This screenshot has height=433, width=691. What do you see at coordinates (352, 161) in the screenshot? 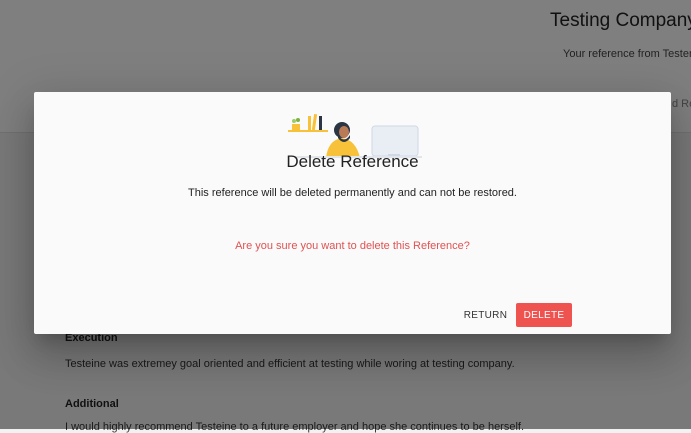
I see `dialog-title: Delete Reference` at bounding box center [352, 161].